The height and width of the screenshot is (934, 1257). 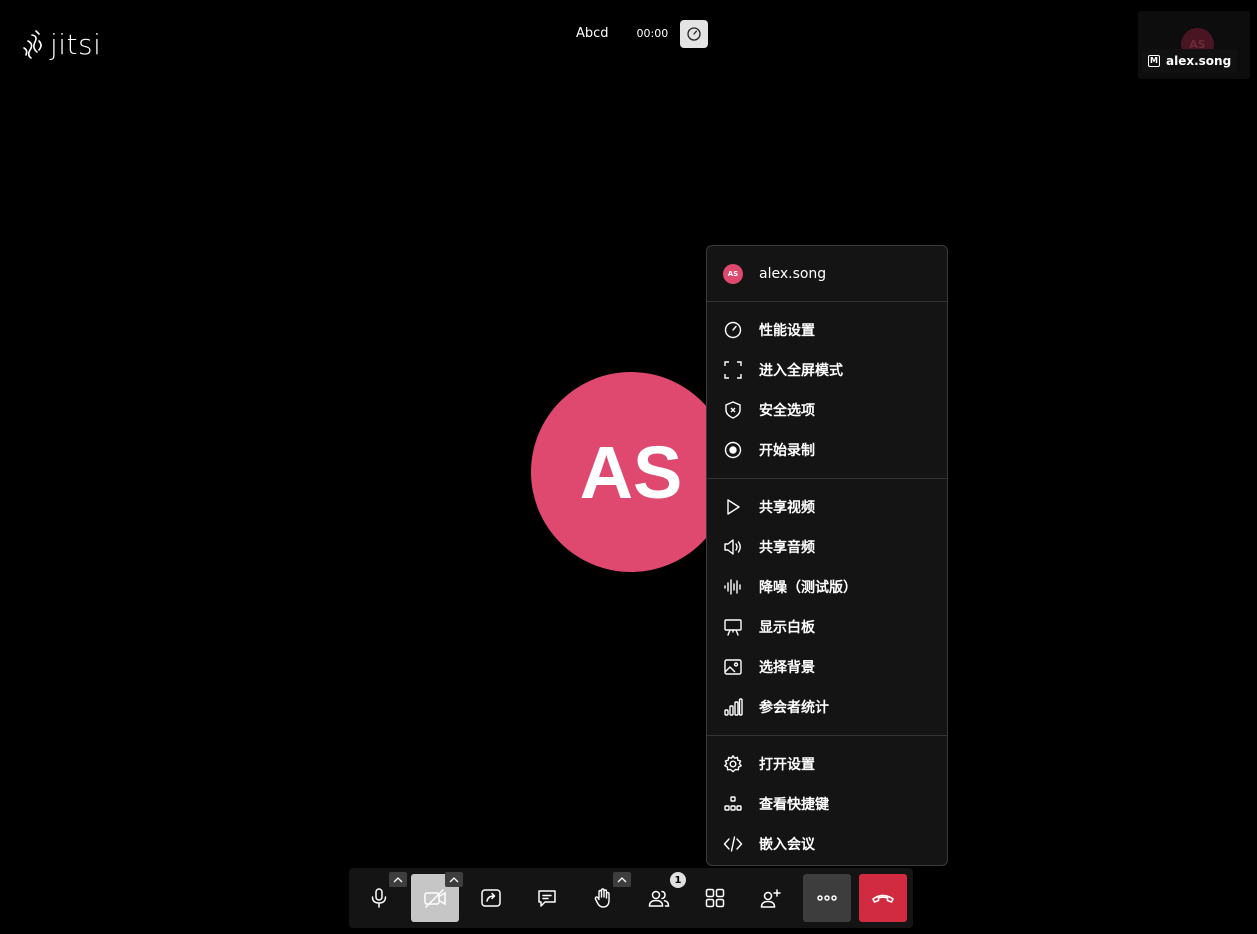 What do you see at coordinates (634, 34) in the screenshot?
I see `conference-info: Abcd 00:00` at bounding box center [634, 34].